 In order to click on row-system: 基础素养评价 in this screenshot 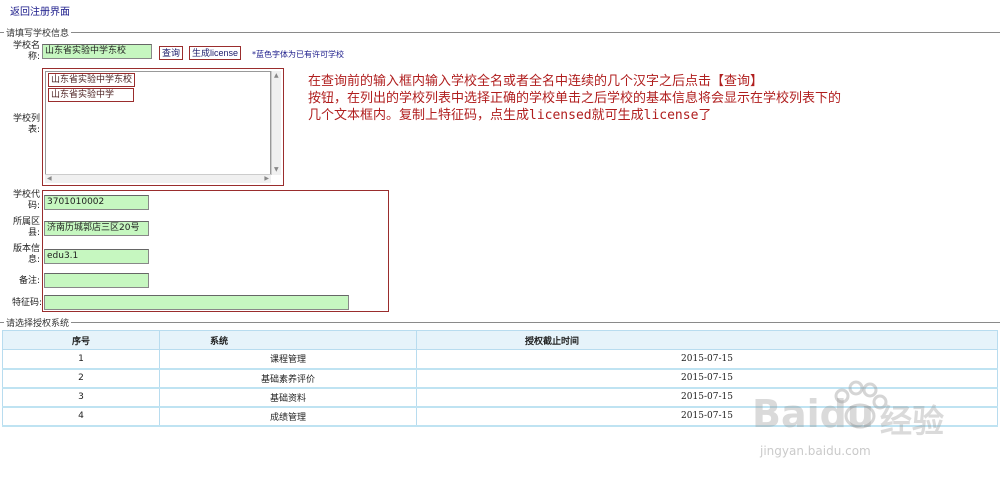, I will do `click(288, 378)`.